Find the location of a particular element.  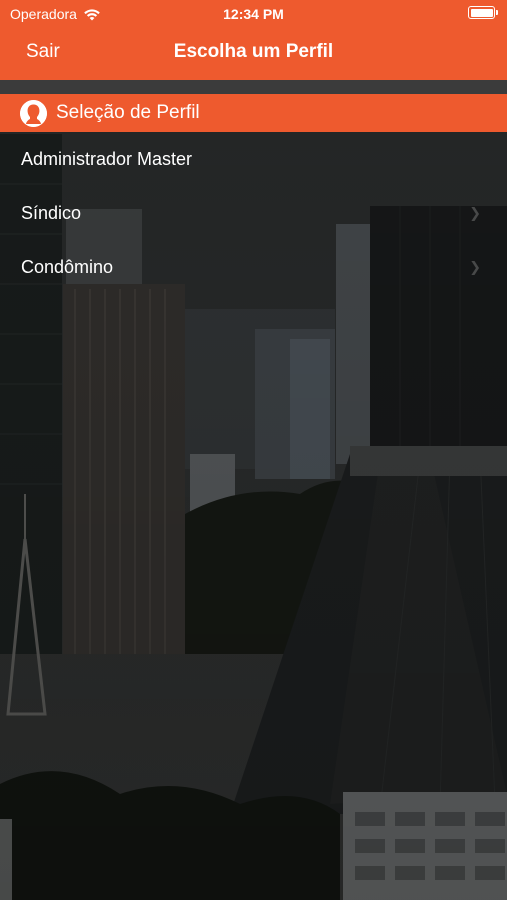

profile-label: Administrador Master is located at coordinates (107, 158).